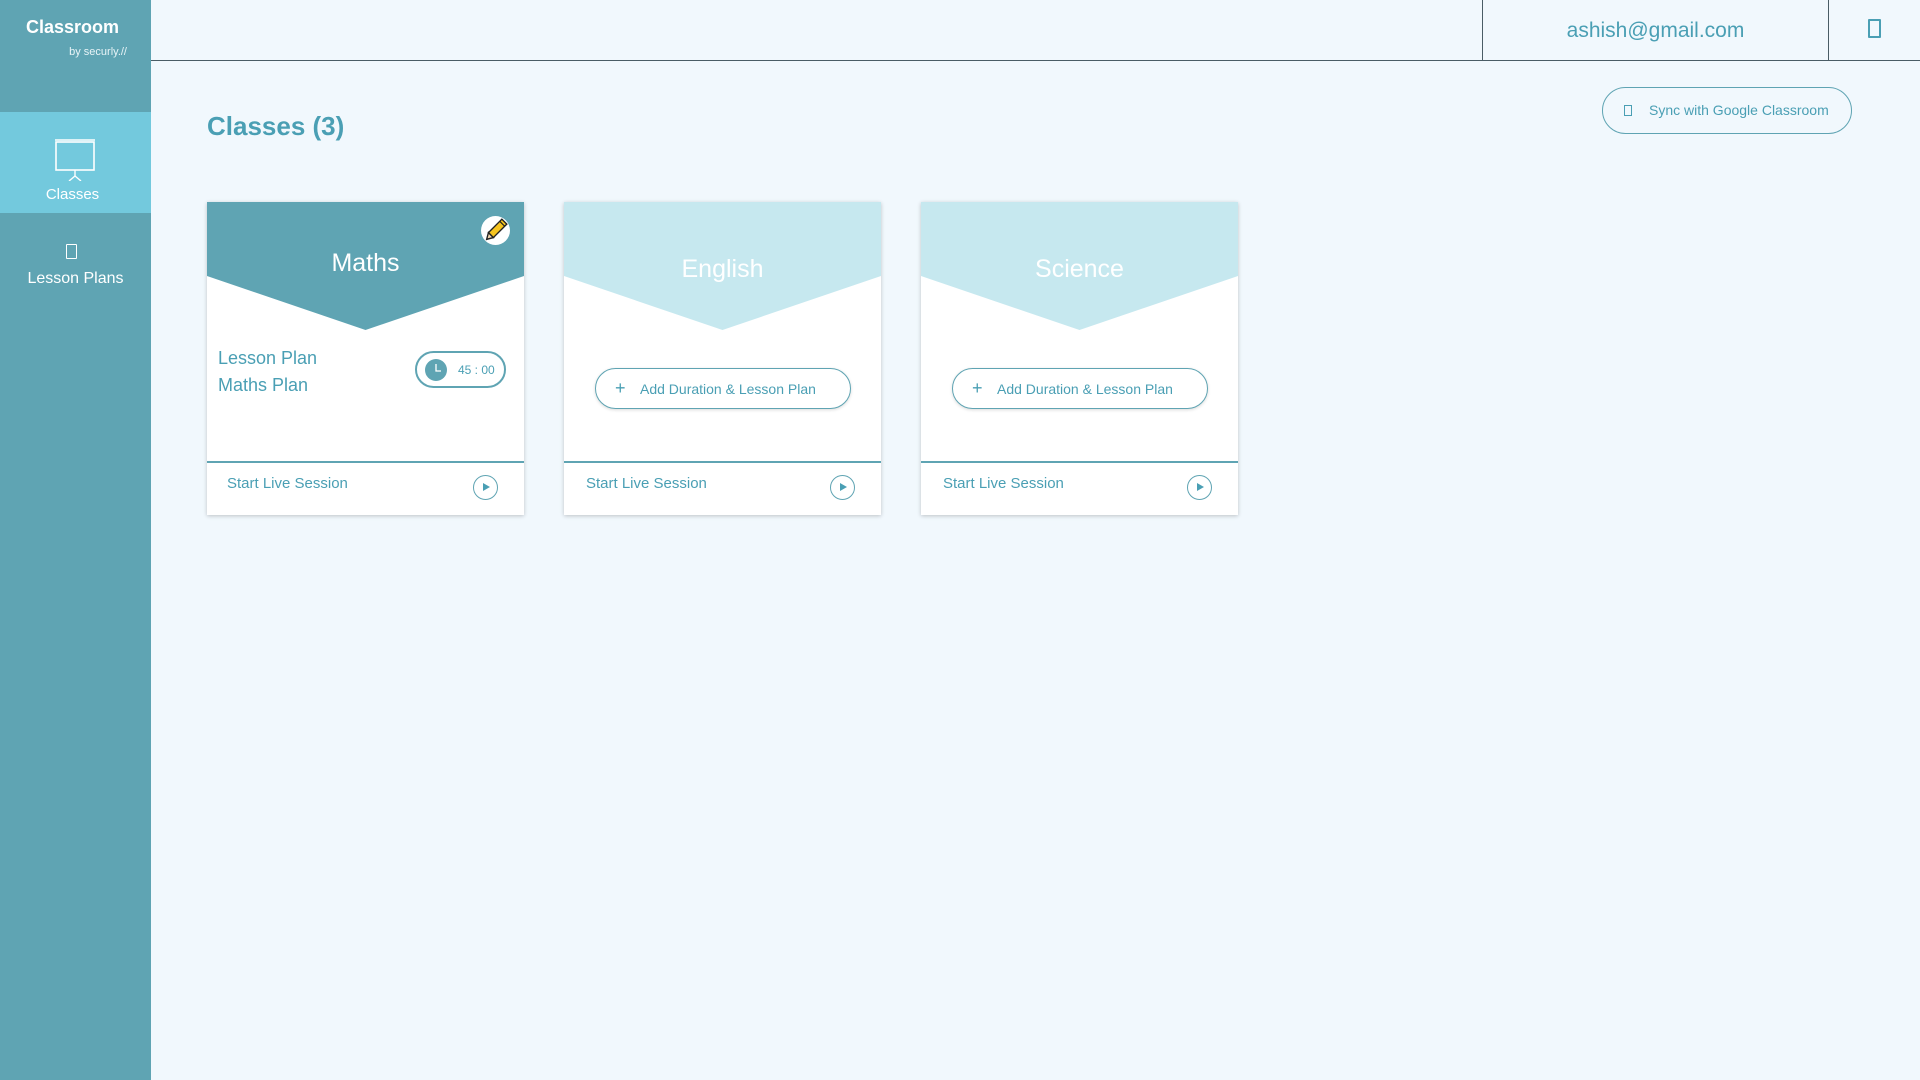 Image resolution: width=1920 pixels, height=1080 pixels. Describe the element at coordinates (1628, 110) in the screenshot. I see `google-classroom-icon` at that location.